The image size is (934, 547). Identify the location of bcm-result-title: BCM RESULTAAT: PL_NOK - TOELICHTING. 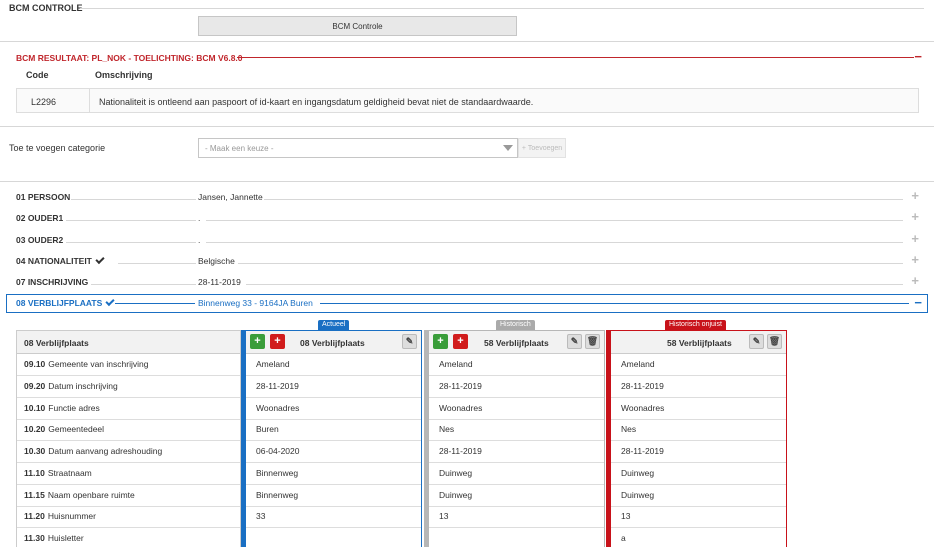
(129, 58).